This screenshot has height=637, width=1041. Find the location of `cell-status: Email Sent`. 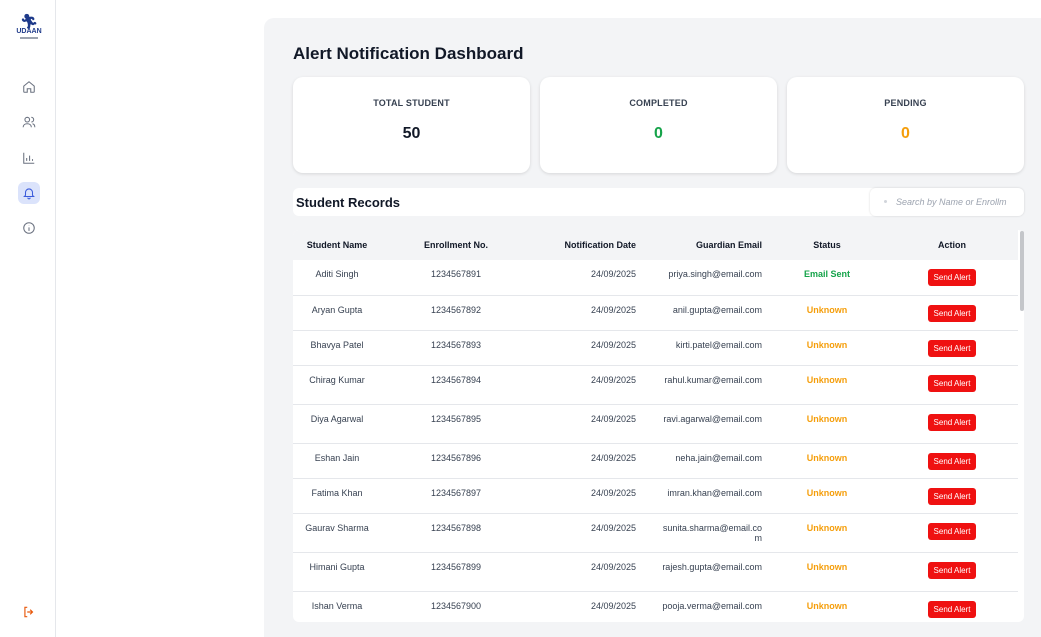

cell-status: Email Sent is located at coordinates (826, 274).